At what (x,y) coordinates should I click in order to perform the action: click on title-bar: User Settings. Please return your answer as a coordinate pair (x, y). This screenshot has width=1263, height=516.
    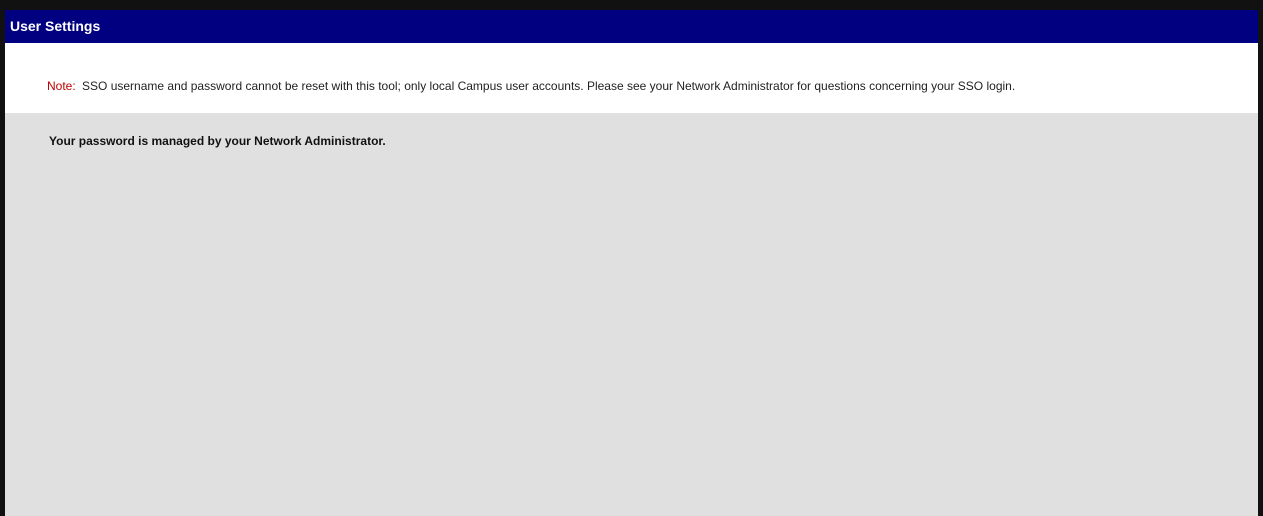
    Looking at the image, I should click on (631, 26).